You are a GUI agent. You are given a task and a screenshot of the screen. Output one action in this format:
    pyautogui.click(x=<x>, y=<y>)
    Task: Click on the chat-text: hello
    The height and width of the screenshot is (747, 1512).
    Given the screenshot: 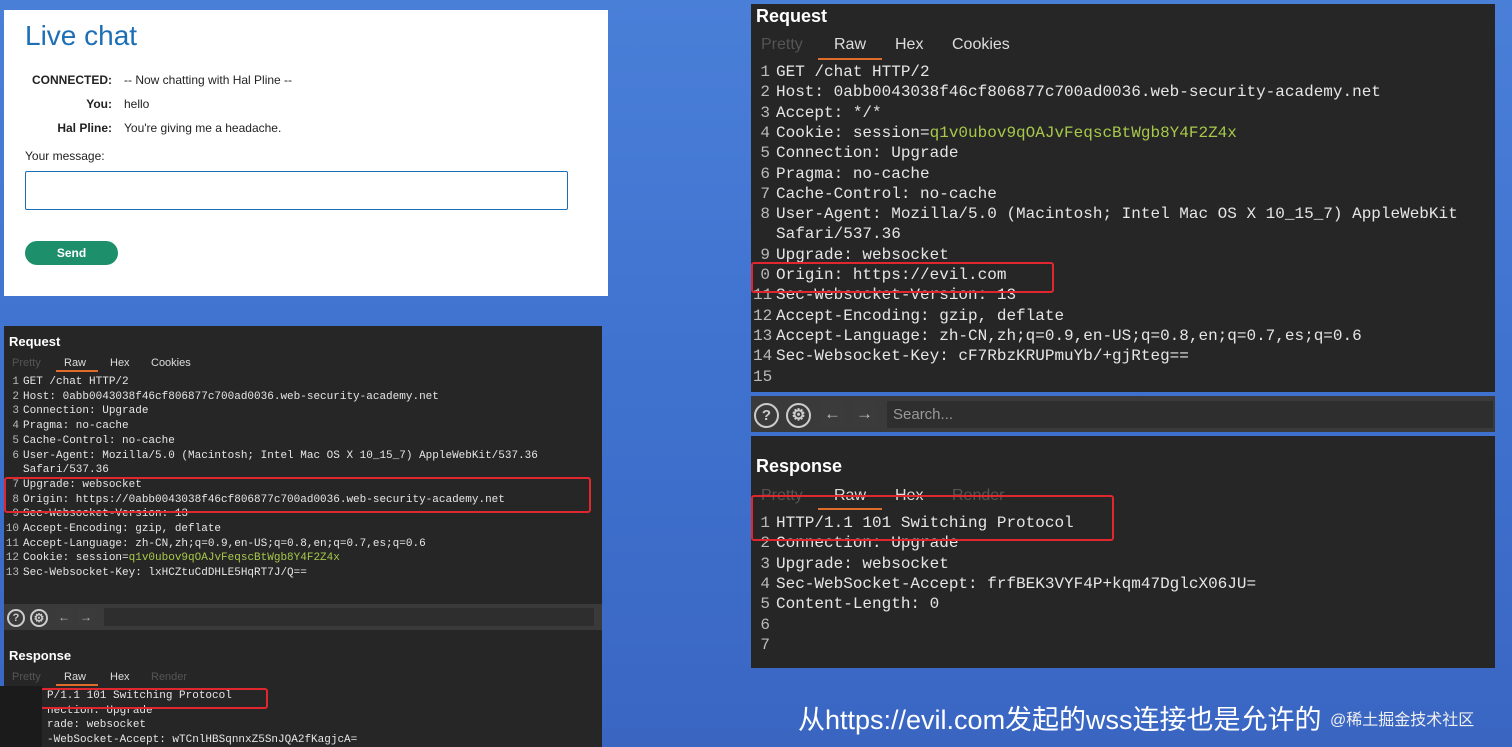 What is the action you would take?
    pyautogui.click(x=137, y=104)
    